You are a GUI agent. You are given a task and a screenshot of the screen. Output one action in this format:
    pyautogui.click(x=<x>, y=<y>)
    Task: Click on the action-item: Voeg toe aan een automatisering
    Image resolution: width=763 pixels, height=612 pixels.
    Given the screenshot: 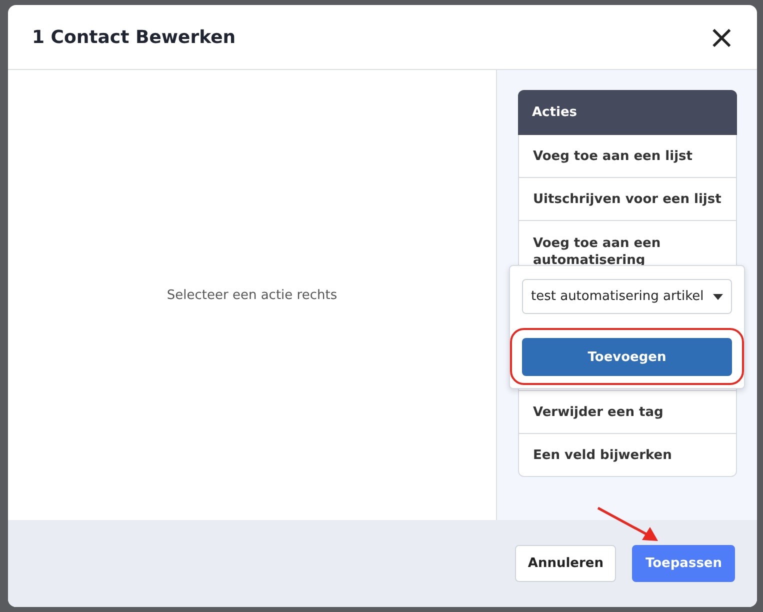 What is the action you would take?
    pyautogui.click(x=627, y=243)
    